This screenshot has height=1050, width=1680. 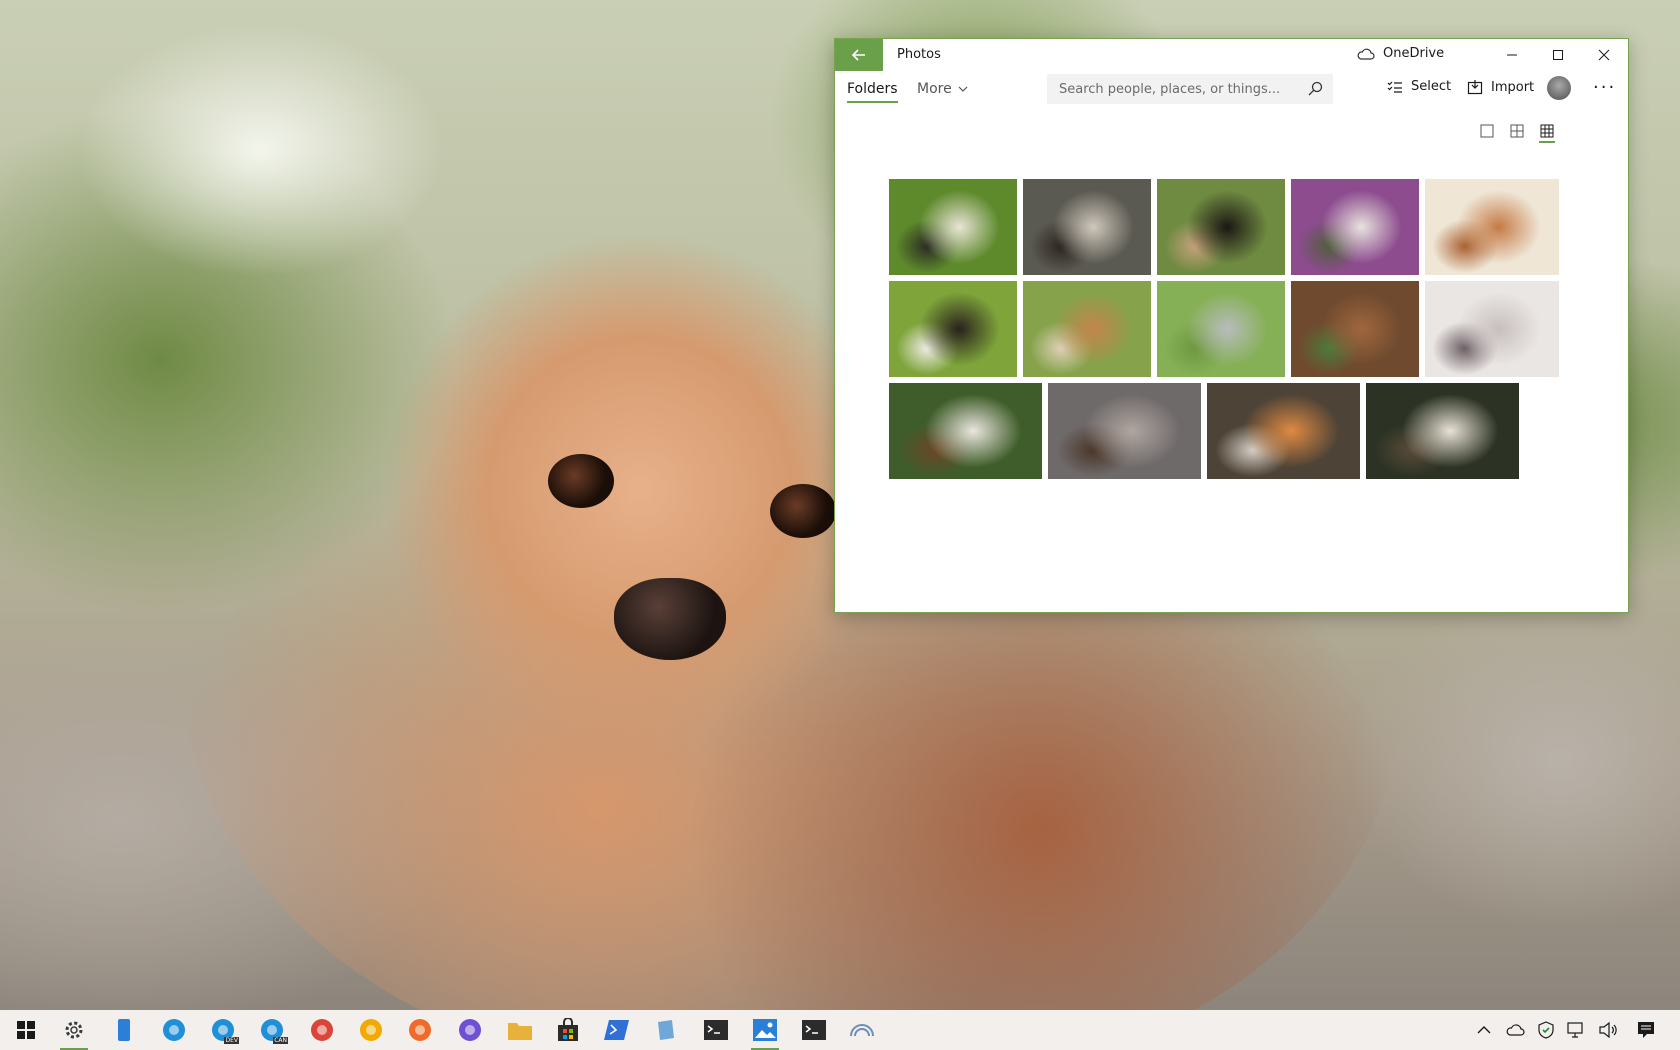 I want to click on tab-folders: Folders, so click(x=872, y=92).